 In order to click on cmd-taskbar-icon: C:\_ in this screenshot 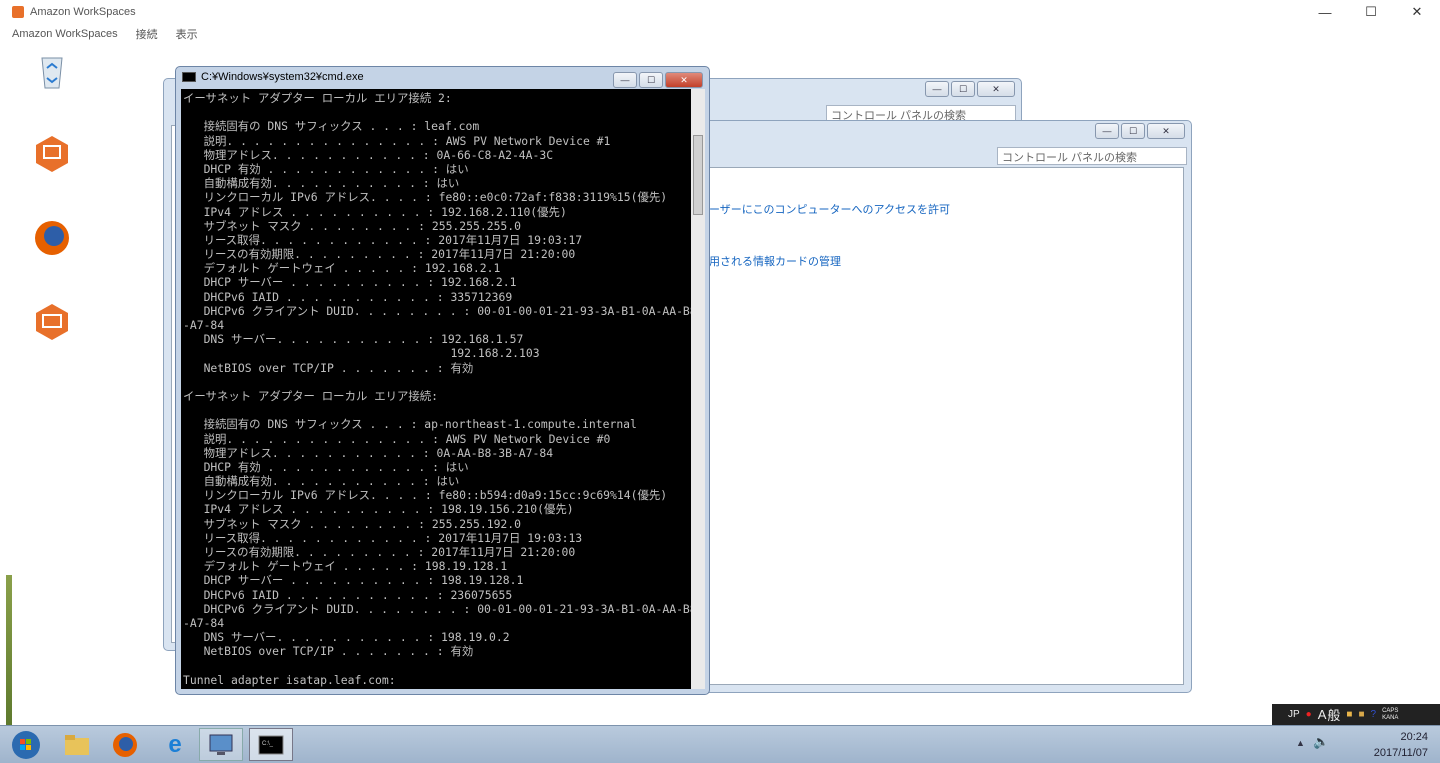, I will do `click(271, 744)`.